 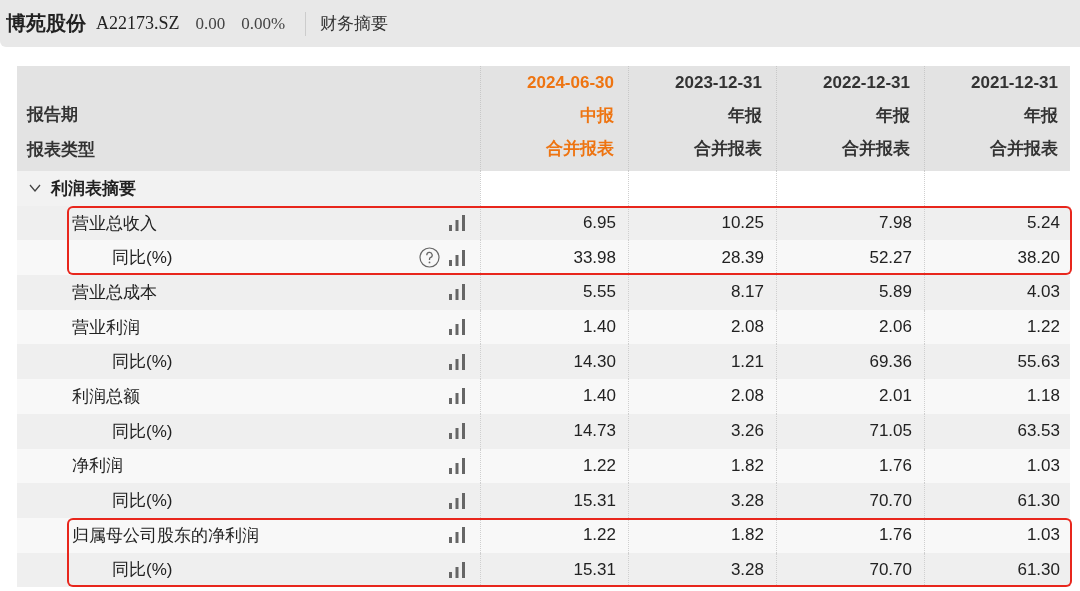 What do you see at coordinates (46, 23) in the screenshot?
I see `stock-name: 博苑股份` at bounding box center [46, 23].